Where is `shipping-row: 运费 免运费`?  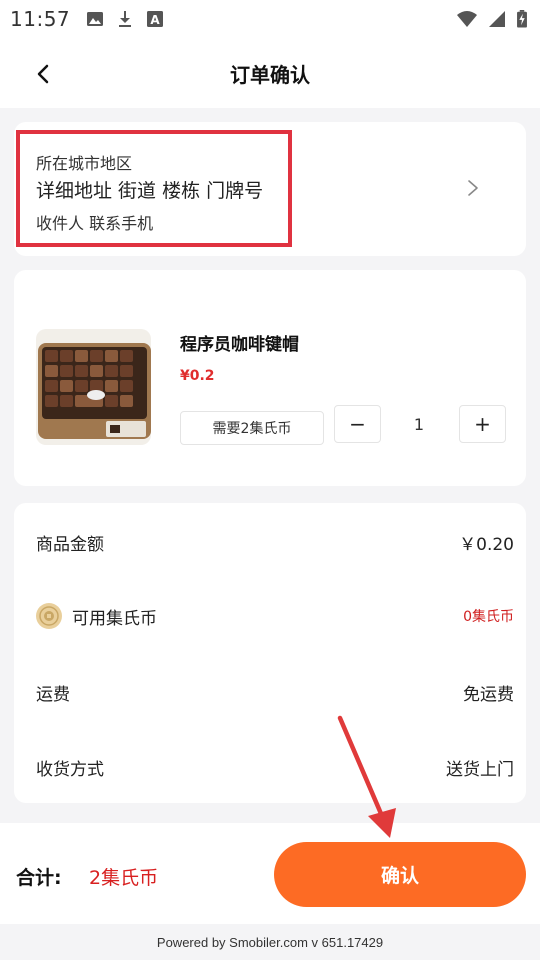 shipping-row: 运费 免运费 is located at coordinates (270, 692).